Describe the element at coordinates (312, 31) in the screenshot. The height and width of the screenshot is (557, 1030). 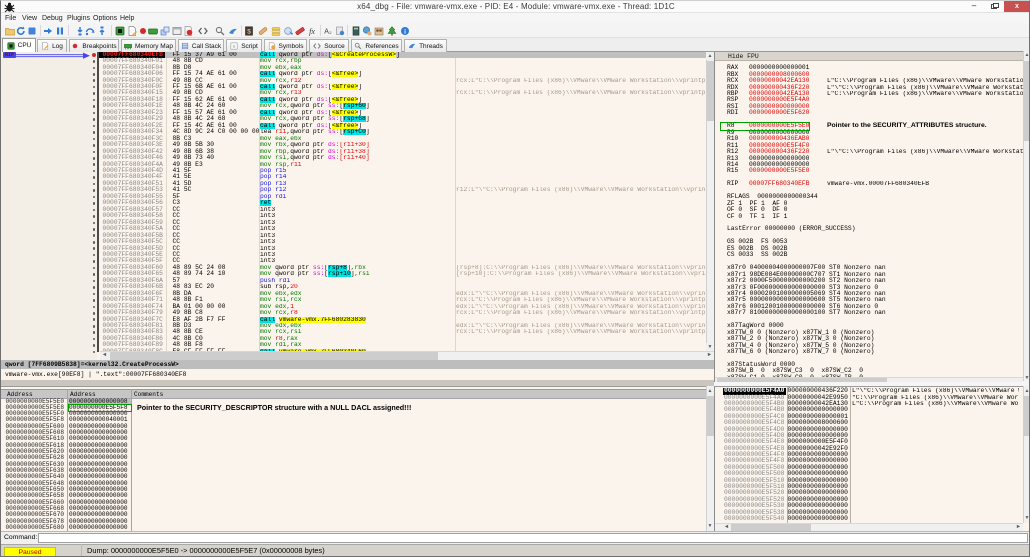
I see `svg-text: fx` at that location.